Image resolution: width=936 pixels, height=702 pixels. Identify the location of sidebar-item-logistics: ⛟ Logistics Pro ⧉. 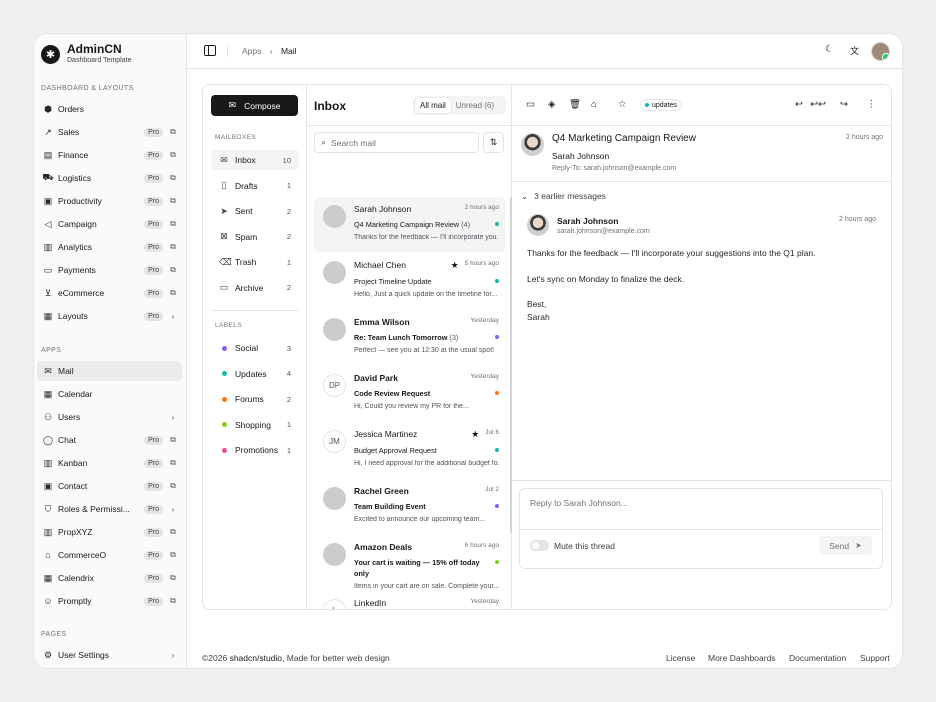
(109, 178).